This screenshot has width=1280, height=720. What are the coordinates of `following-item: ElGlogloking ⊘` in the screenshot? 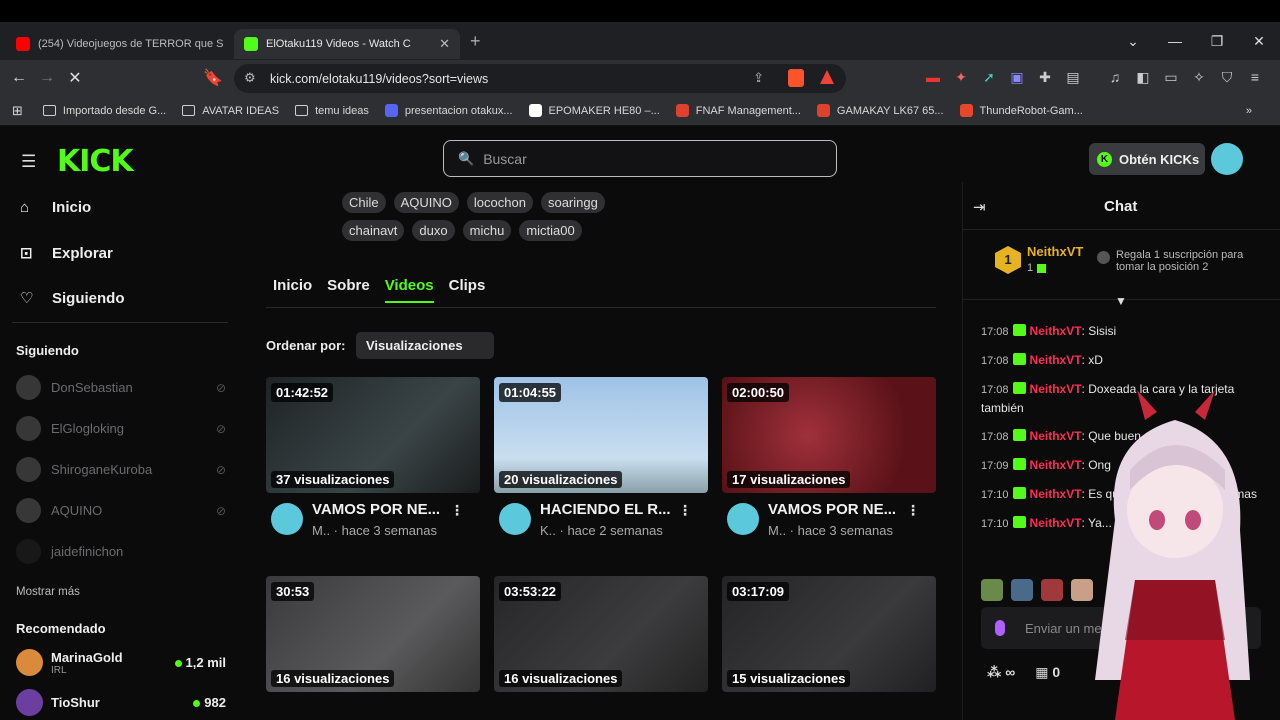 It's located at (121, 428).